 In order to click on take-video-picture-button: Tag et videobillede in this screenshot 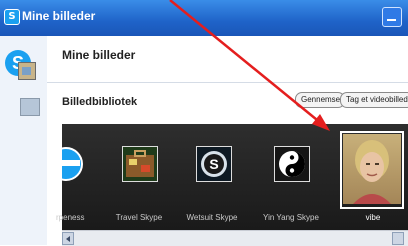, I will do `click(374, 100)`.